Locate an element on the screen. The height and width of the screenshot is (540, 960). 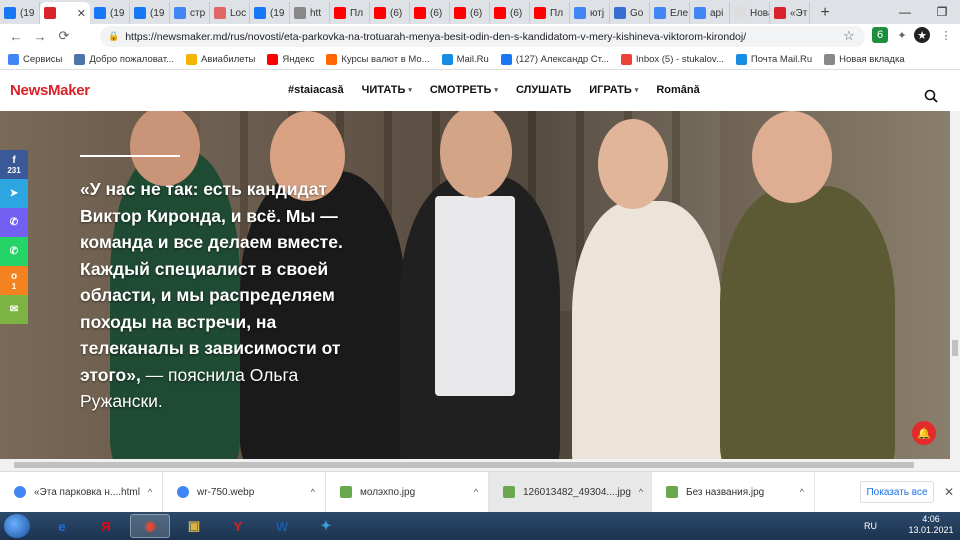
site-logo: NewsMaker is located at coordinates (50, 90).